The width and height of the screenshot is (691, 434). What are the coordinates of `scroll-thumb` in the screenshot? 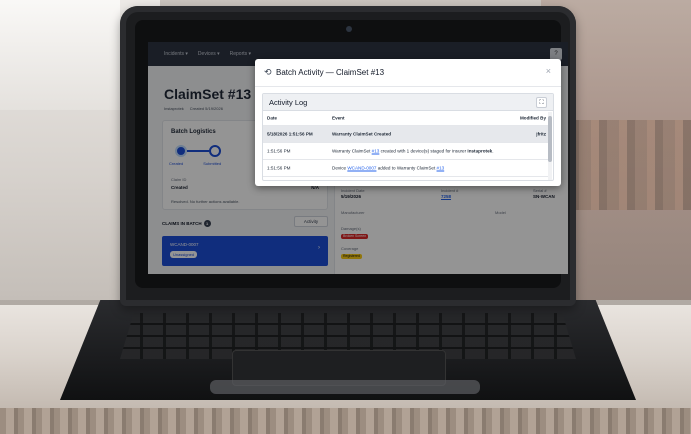 It's located at (550, 139).